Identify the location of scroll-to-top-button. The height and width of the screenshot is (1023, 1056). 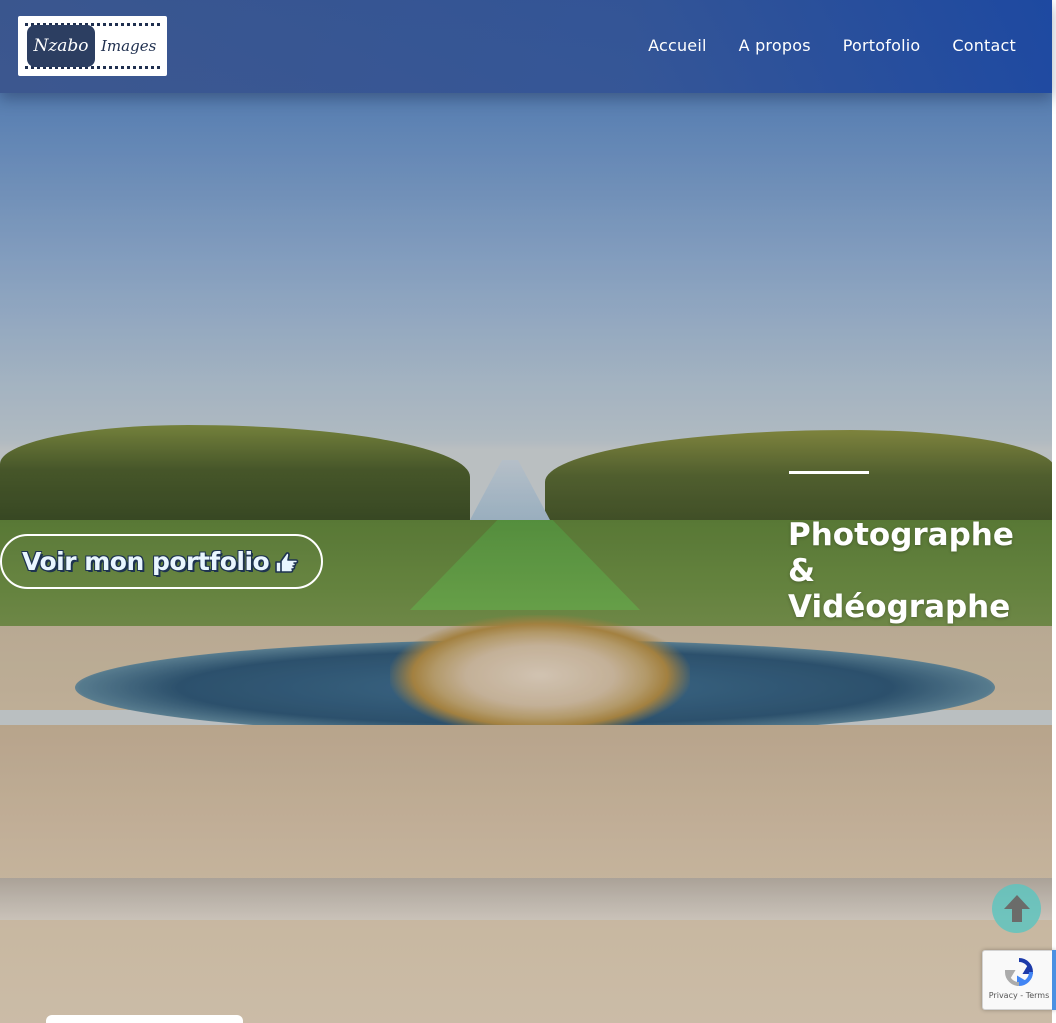
(1016, 908).